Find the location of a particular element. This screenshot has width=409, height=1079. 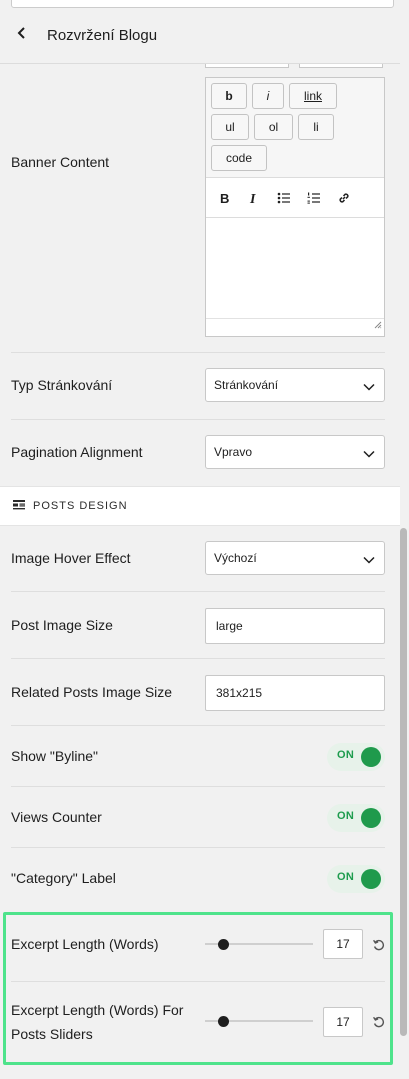

post-image-size-input: large is located at coordinates (295, 626).